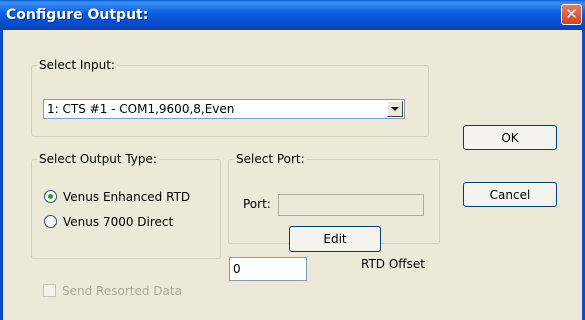  I want to click on radio-selected-icon, so click(50, 196).